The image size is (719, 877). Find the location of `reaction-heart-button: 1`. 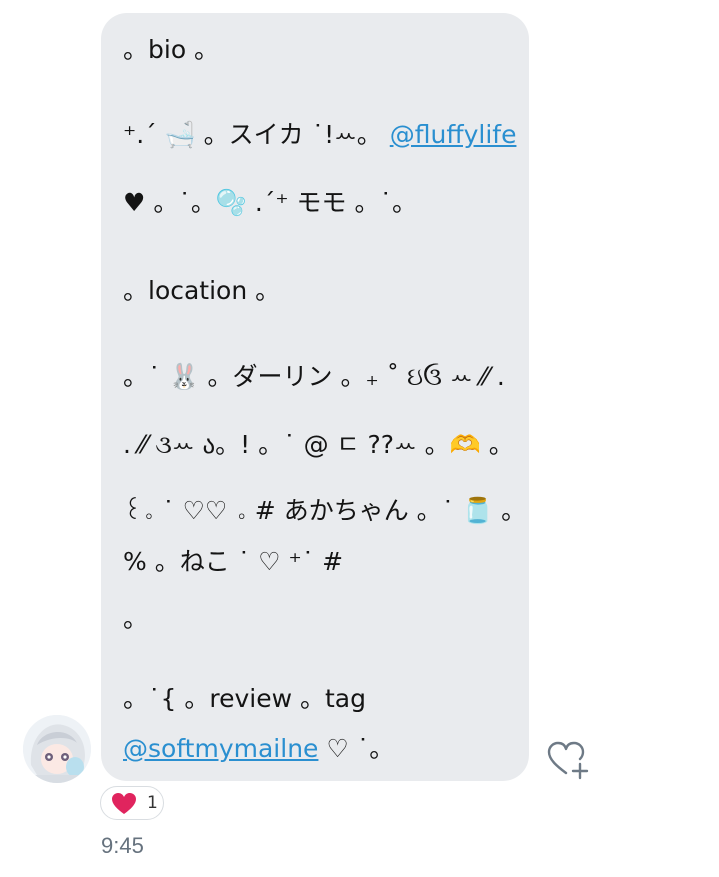

reaction-heart-button: 1 is located at coordinates (132, 803).